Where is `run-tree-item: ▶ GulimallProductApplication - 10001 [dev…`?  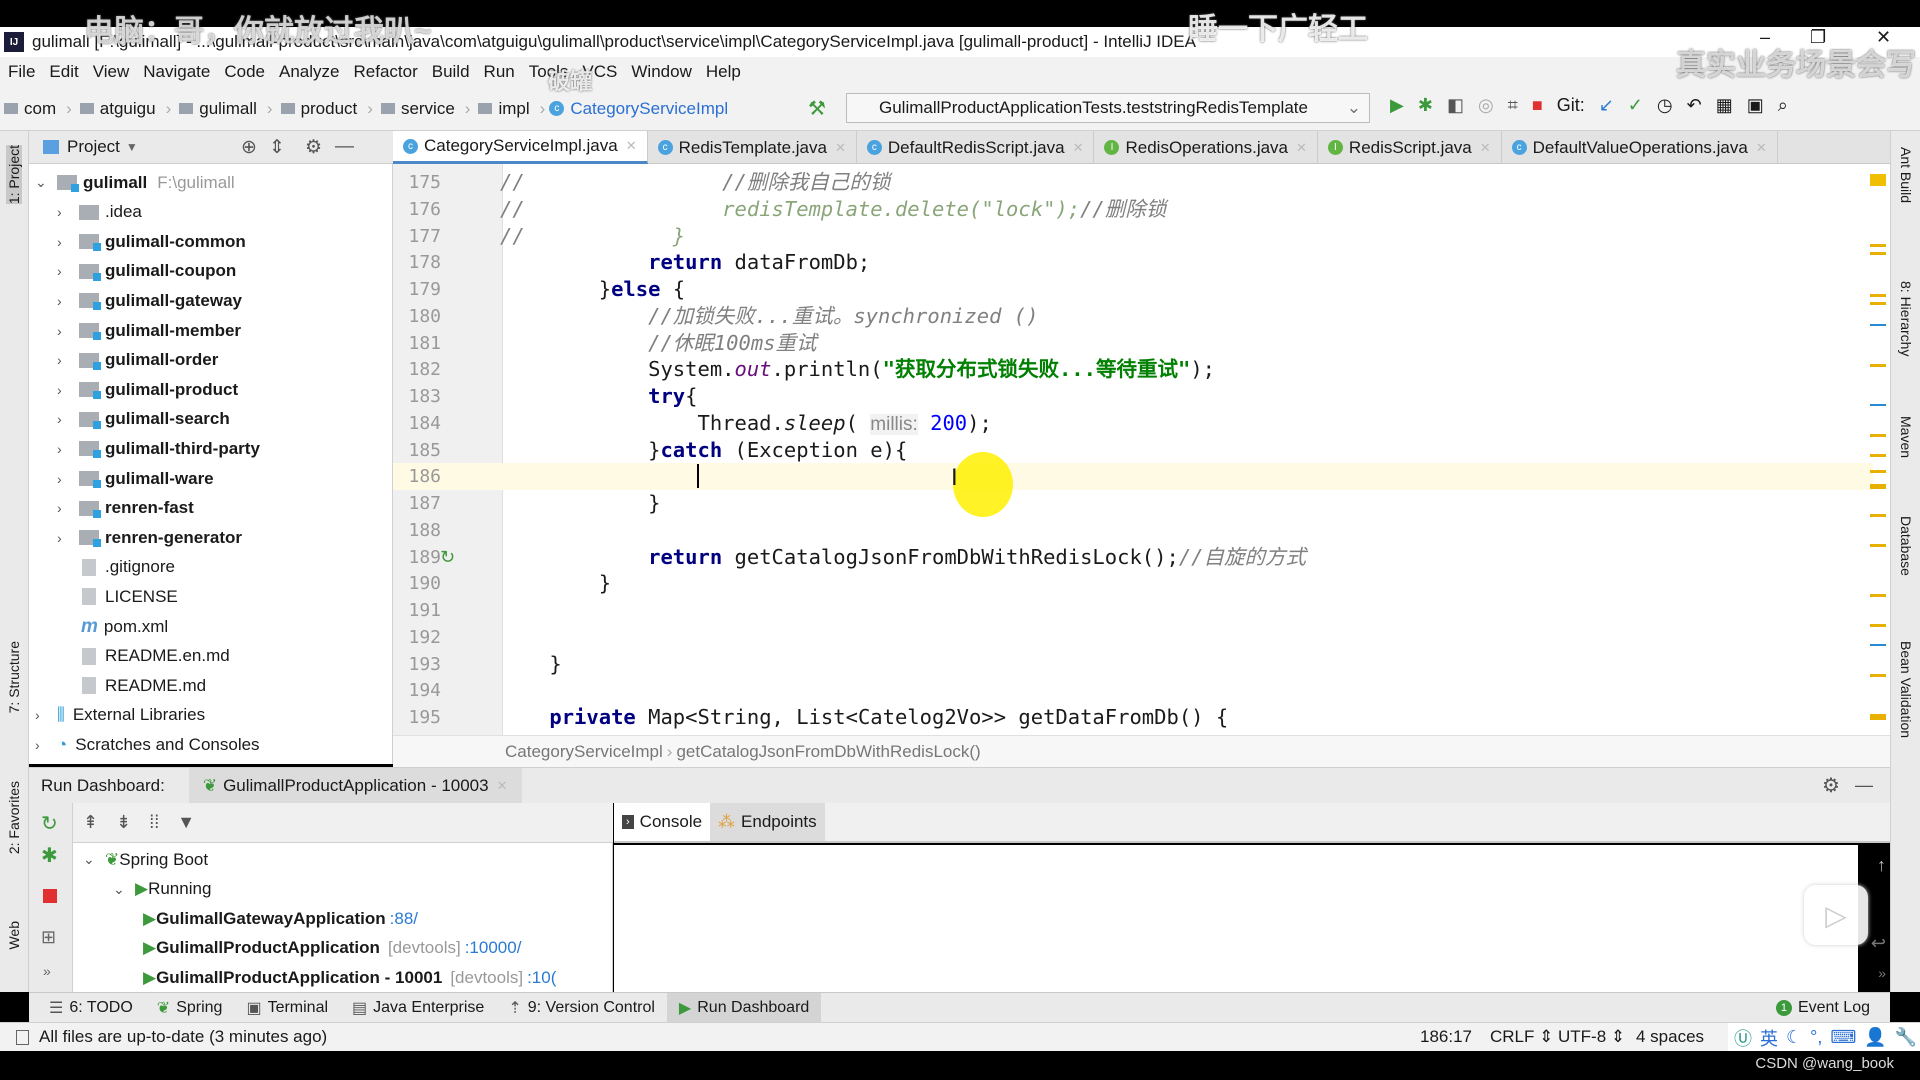 run-tree-item: ▶ GulimallProductApplication - 10001 [dev… is located at coordinates (349, 977).